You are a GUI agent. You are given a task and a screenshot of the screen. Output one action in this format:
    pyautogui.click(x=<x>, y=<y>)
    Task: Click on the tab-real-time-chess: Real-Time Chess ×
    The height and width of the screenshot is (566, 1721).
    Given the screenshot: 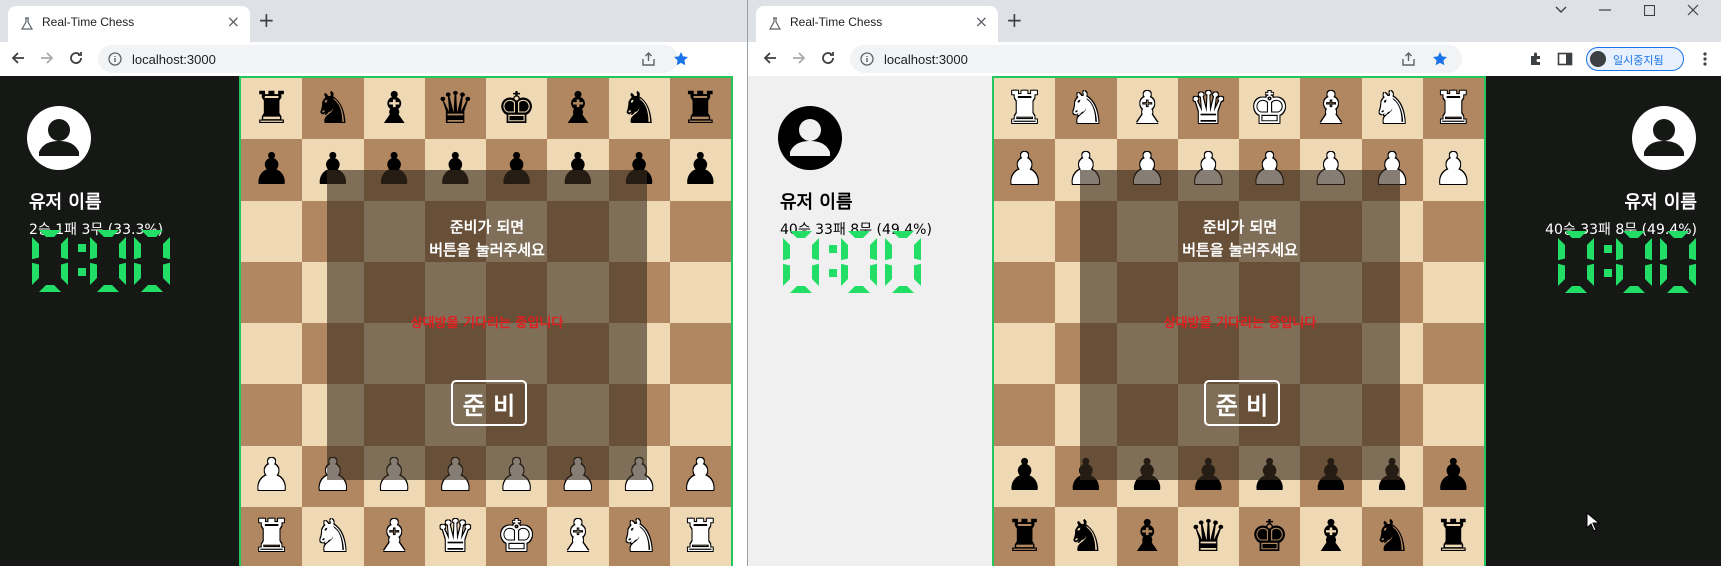 What is the action you would take?
    pyautogui.click(x=129, y=24)
    